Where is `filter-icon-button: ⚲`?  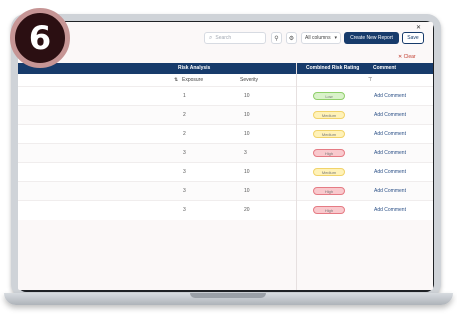 filter-icon-button: ⚲ is located at coordinates (276, 38).